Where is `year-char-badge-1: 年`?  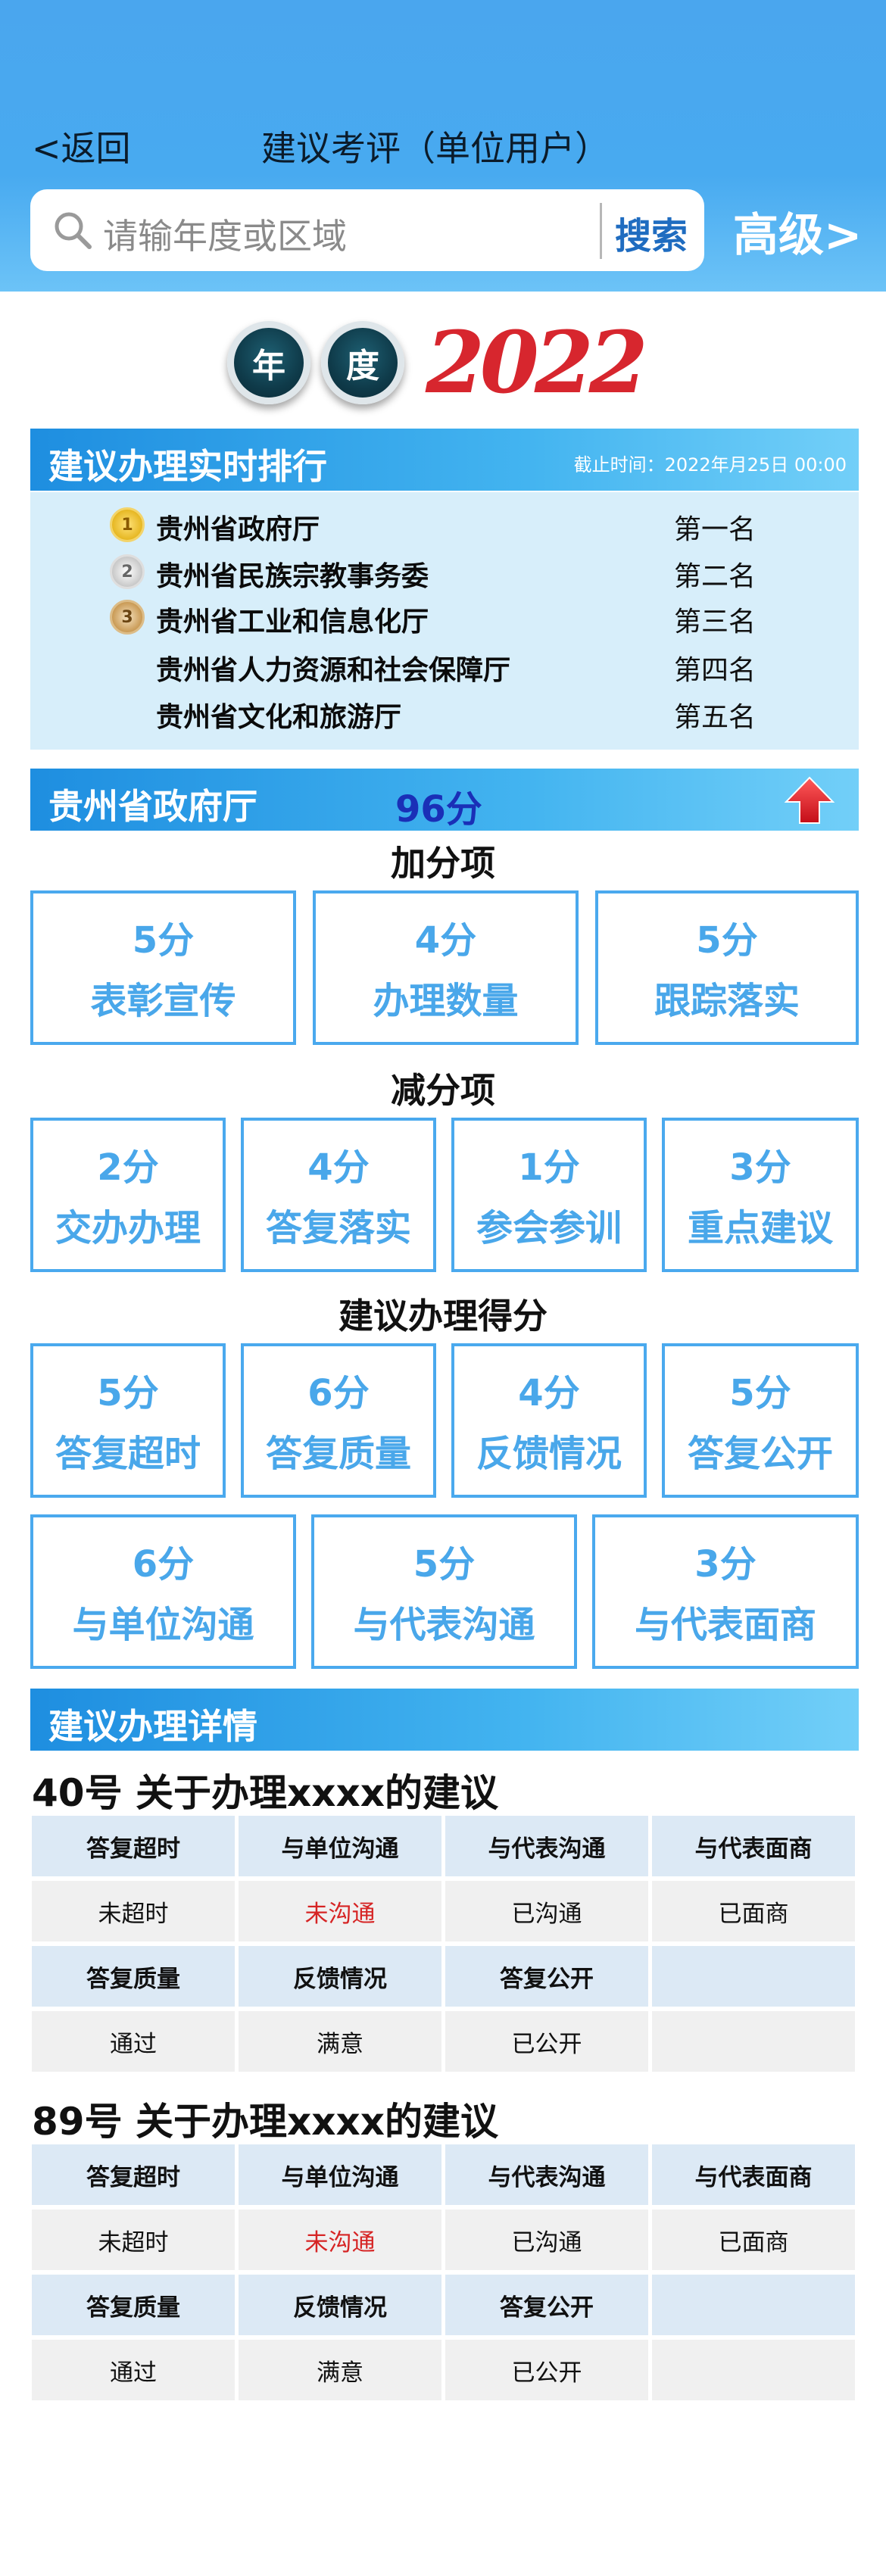
year-char-badge-1: 年 is located at coordinates (268, 362).